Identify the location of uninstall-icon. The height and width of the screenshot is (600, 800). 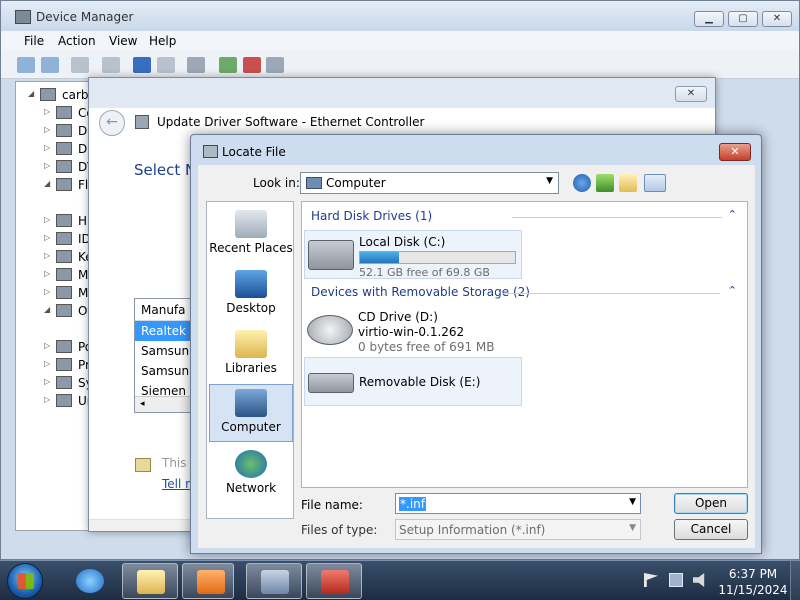
(252, 65).